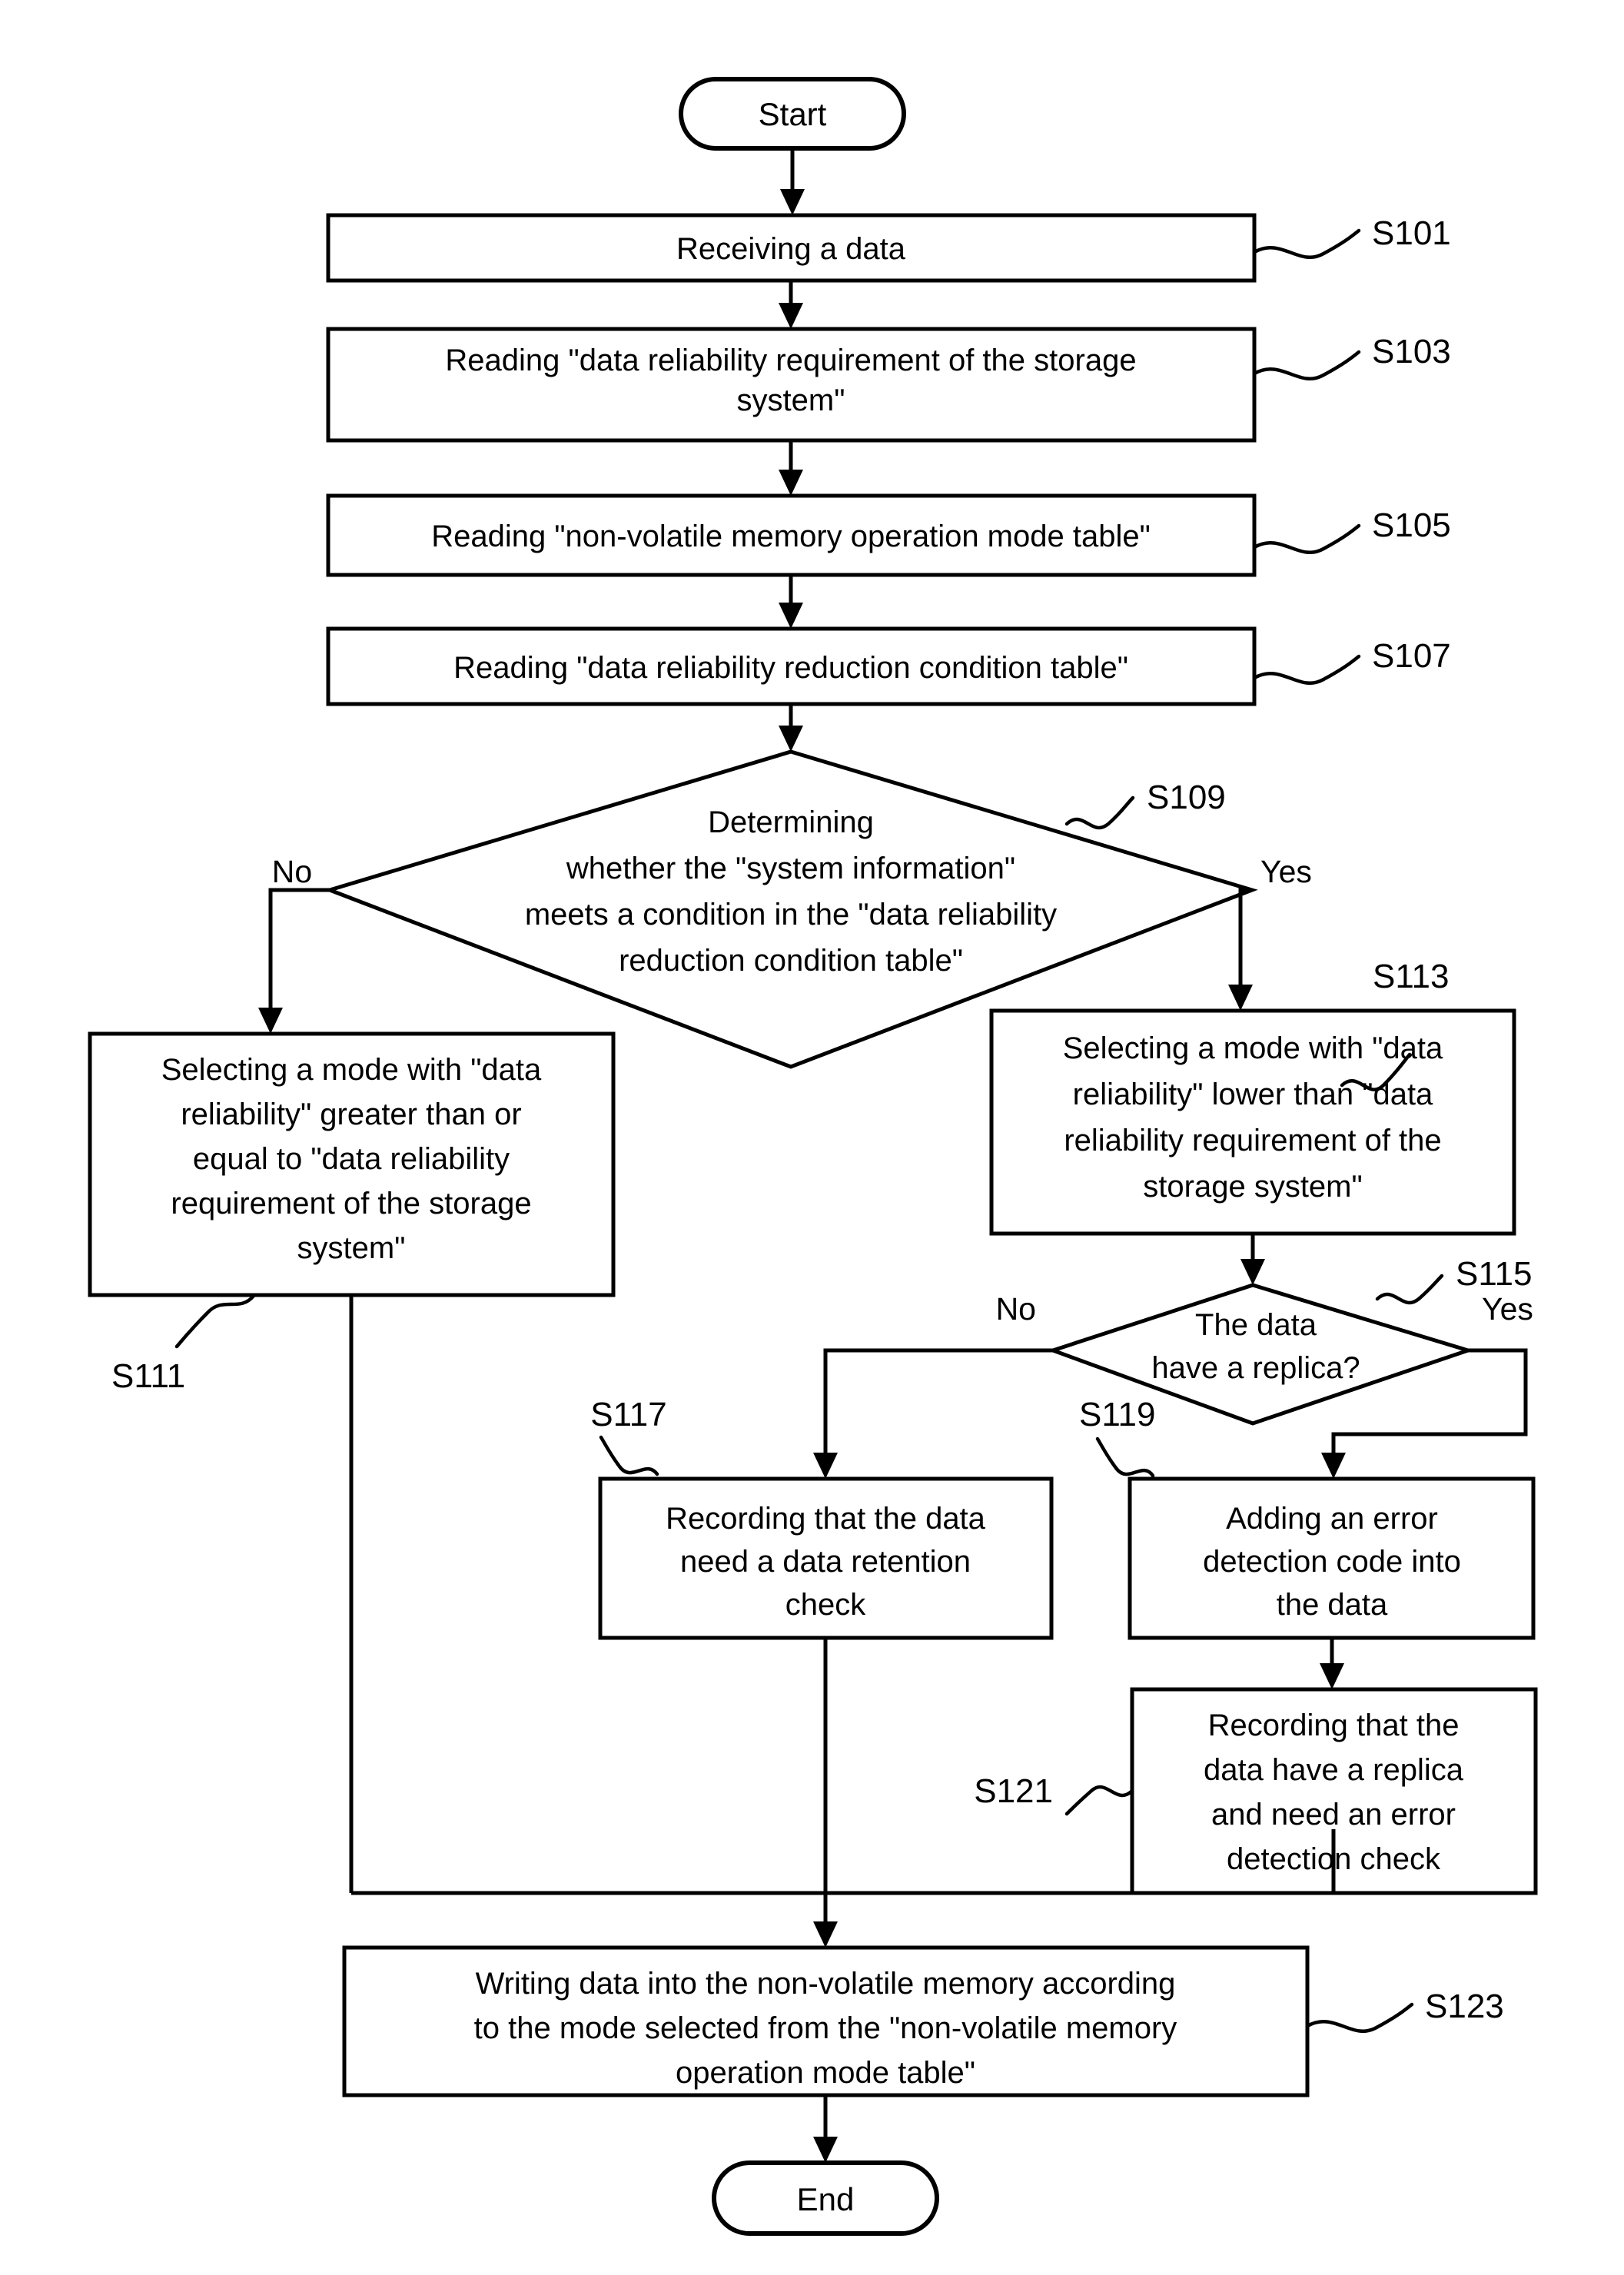 This screenshot has height=2275, width=1624. Describe the element at coordinates (793, 181) in the screenshot. I see `connector-start-to-s101` at that location.